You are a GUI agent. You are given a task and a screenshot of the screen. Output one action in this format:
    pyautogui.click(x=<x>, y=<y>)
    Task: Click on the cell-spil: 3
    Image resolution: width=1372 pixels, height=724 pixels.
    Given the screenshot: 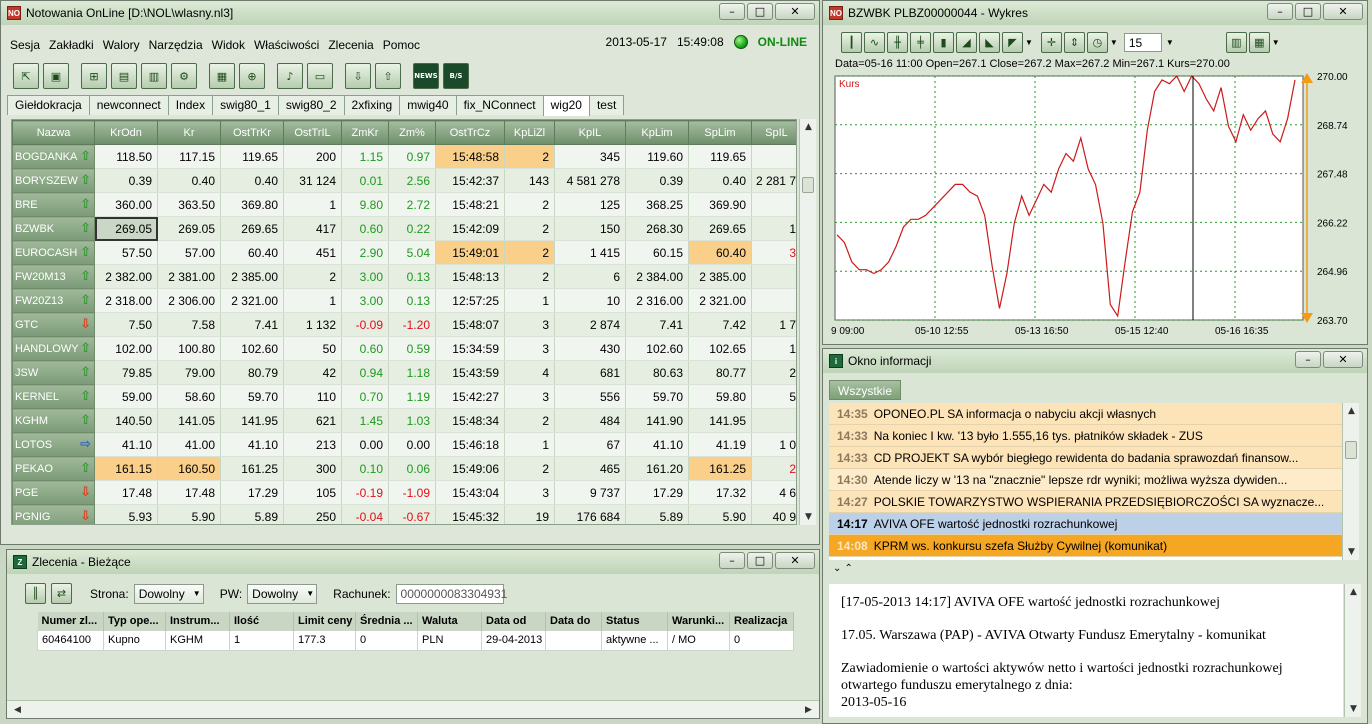 What is the action you would take?
    pyautogui.click(x=773, y=252)
    